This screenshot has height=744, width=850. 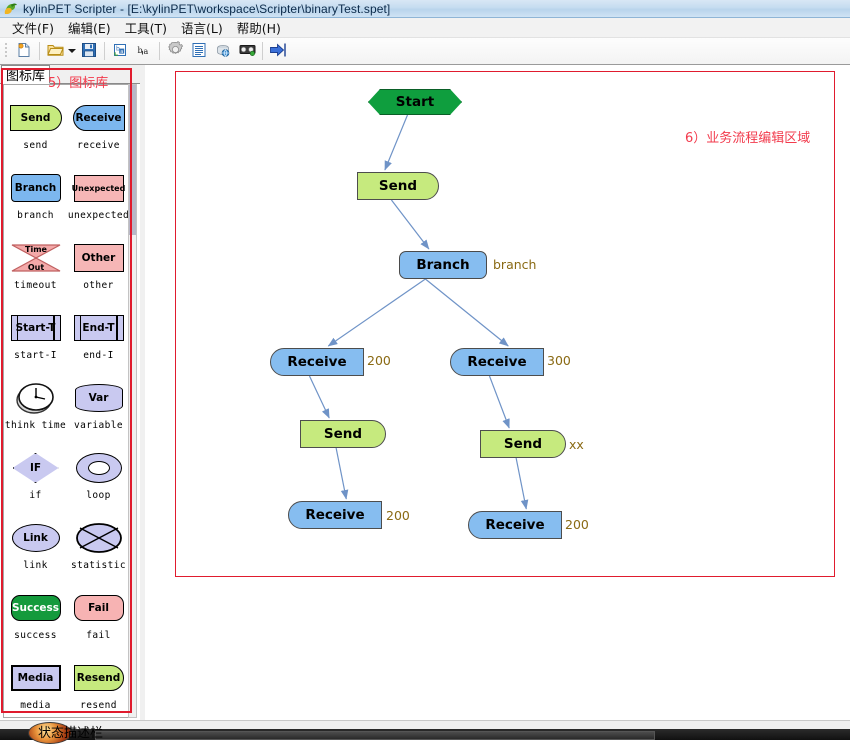 I want to click on palette-item-statistic: statistic, so click(x=98, y=552).